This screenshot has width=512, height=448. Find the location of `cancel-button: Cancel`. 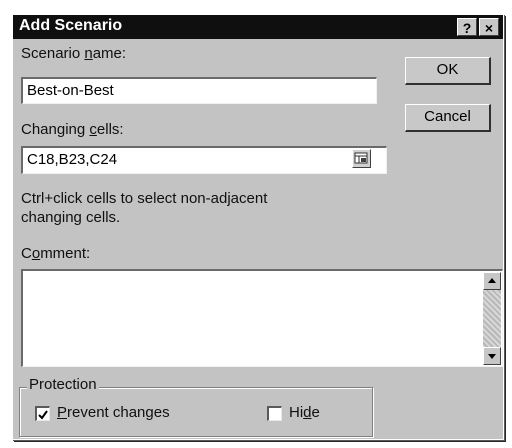

cancel-button: Cancel is located at coordinates (448, 118).